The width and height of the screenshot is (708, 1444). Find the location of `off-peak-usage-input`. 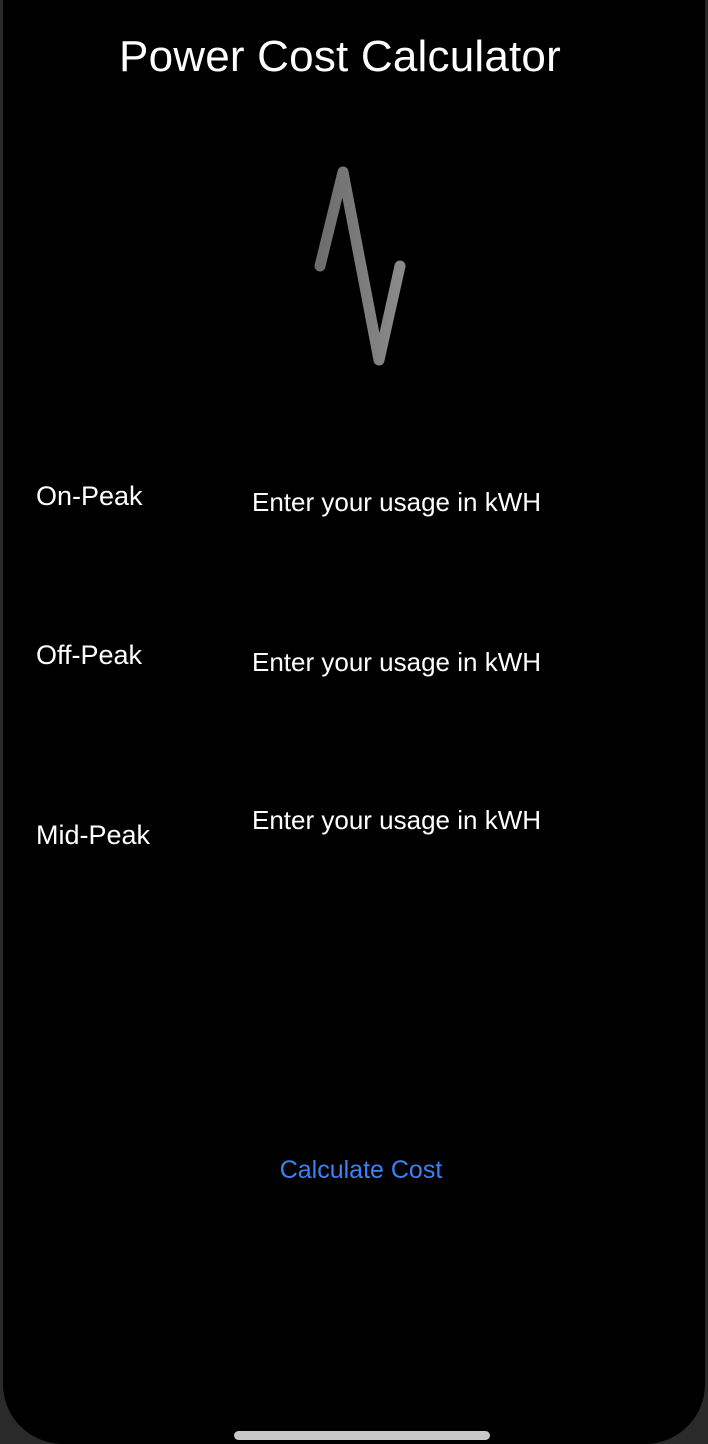

off-peak-usage-input is located at coordinates (462, 662).